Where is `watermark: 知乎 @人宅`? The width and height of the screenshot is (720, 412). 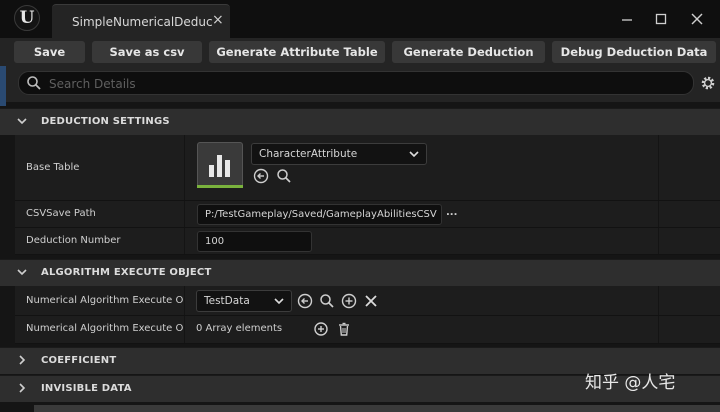 watermark: 知乎 @人宅 is located at coordinates (630, 383).